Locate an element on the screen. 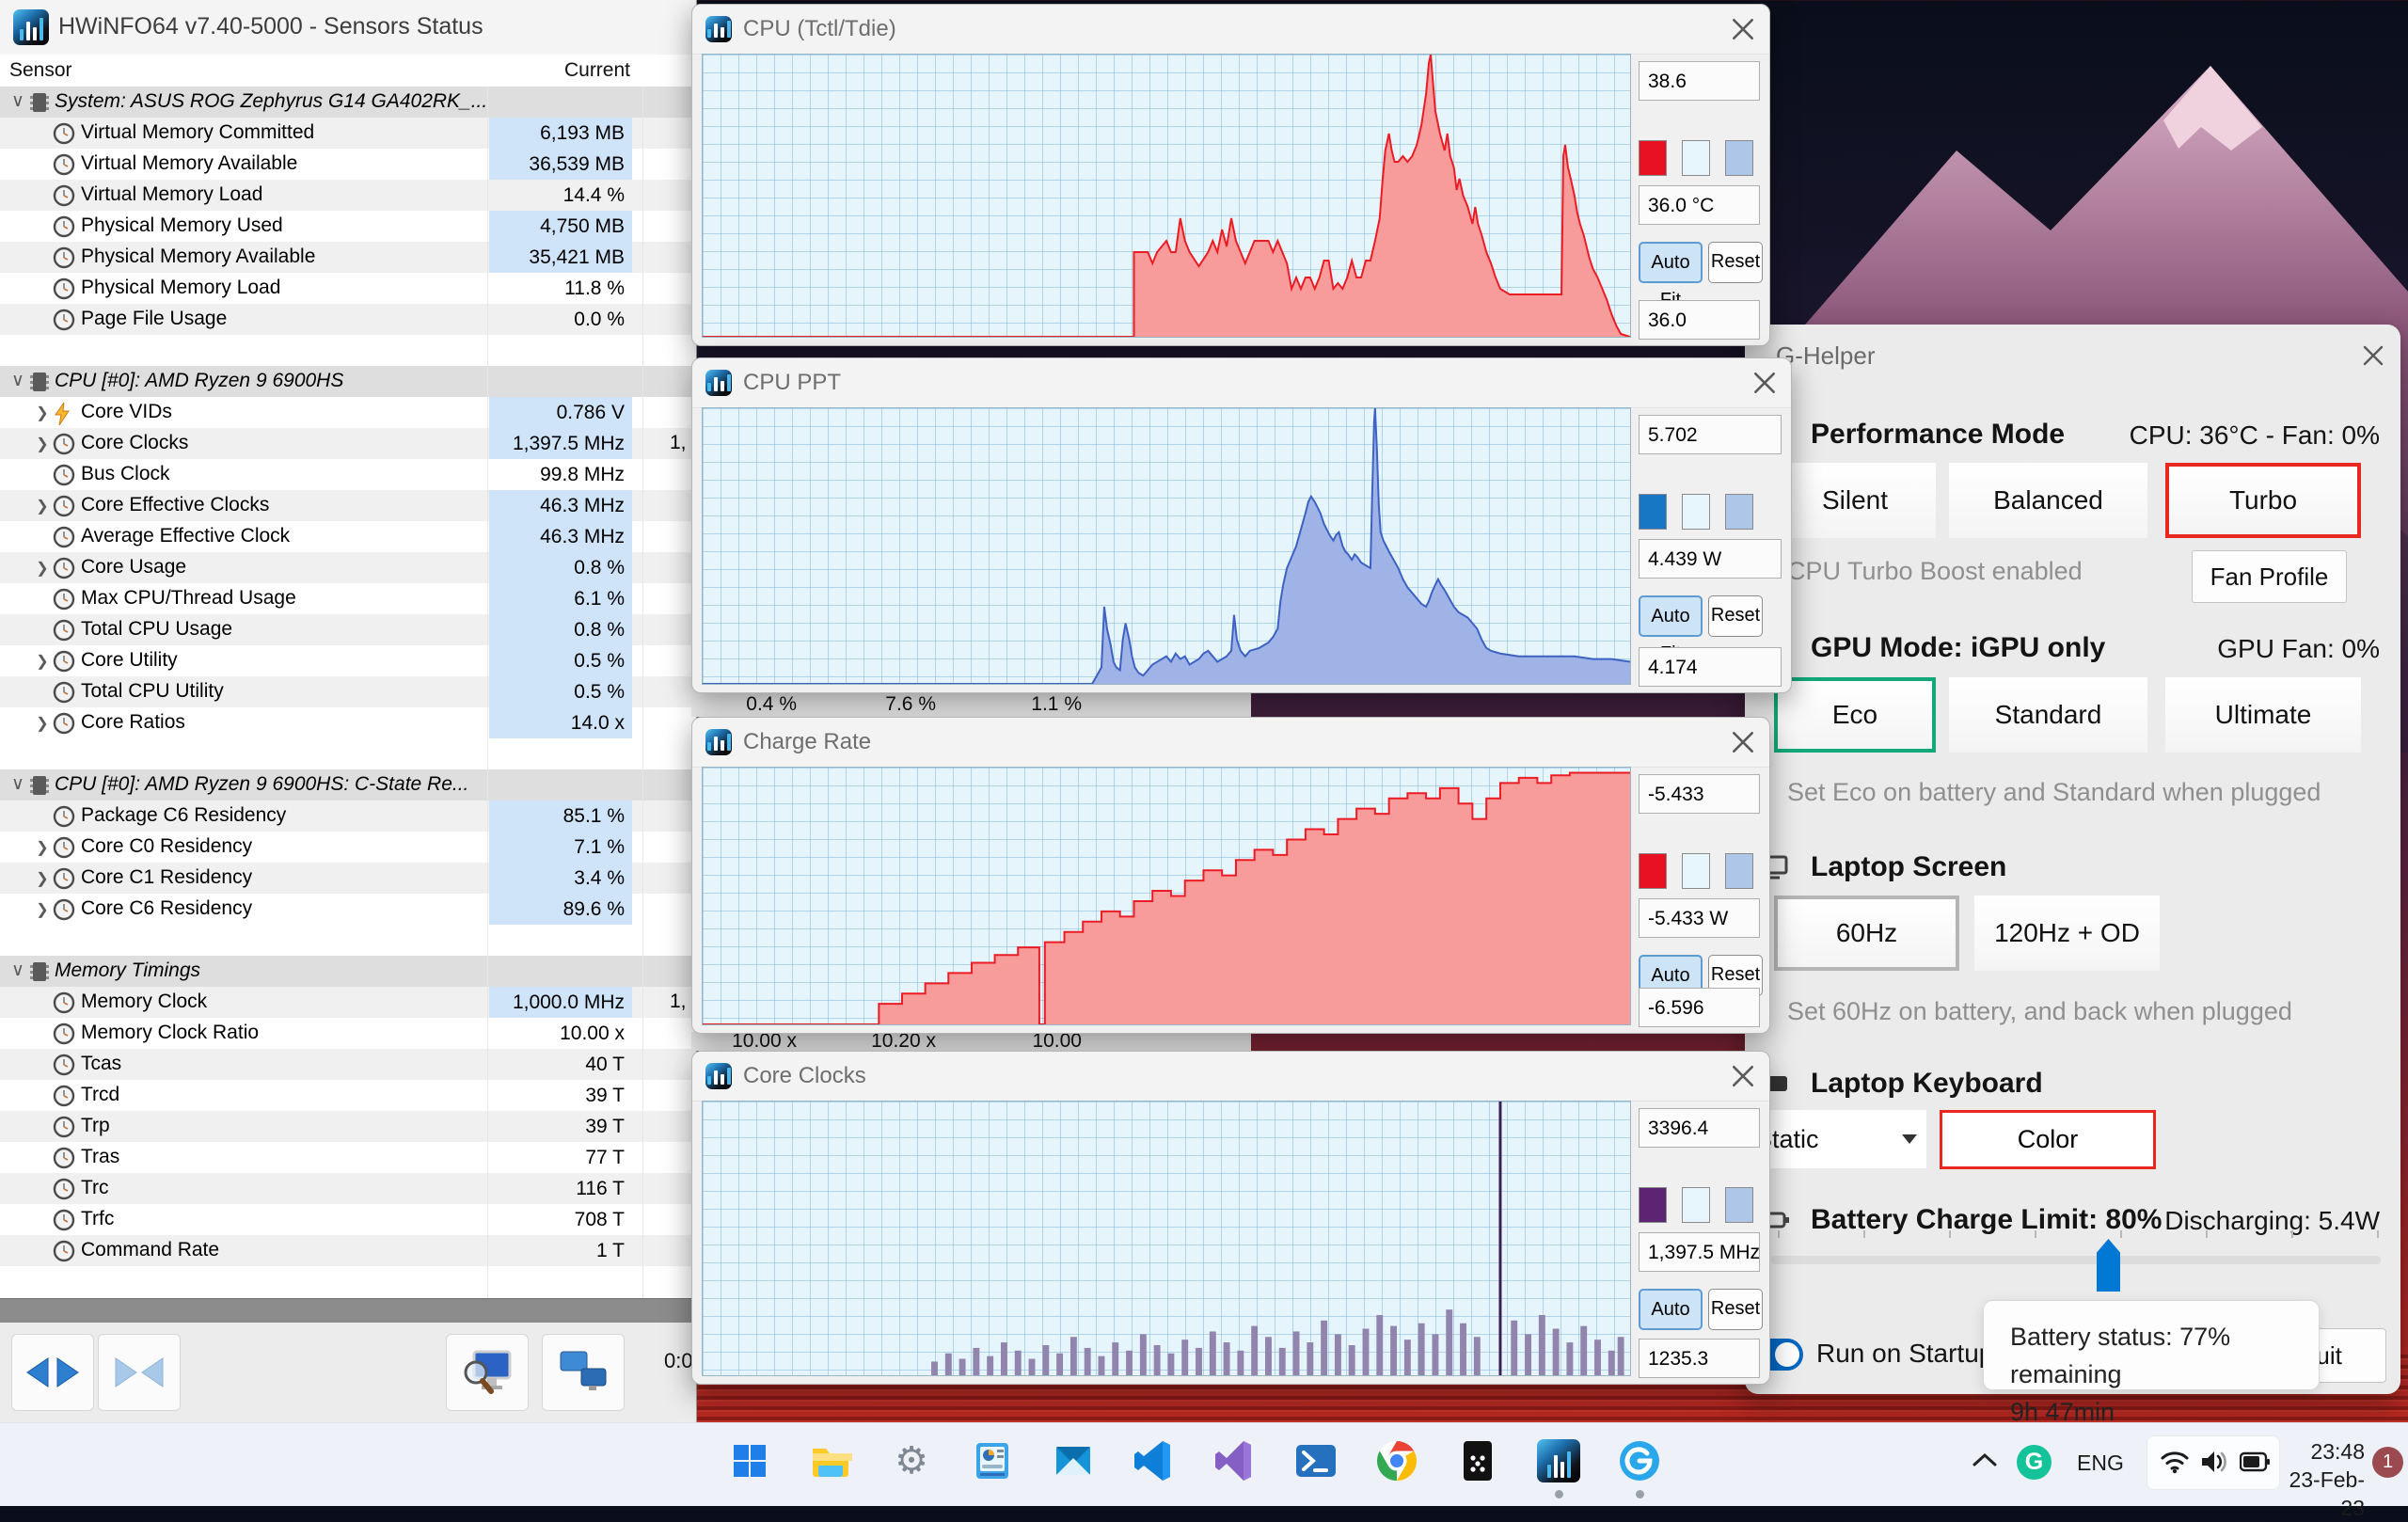 Image resolution: width=2408 pixels, height=1522 pixels. remote-monitor-button is located at coordinates (584, 1372).